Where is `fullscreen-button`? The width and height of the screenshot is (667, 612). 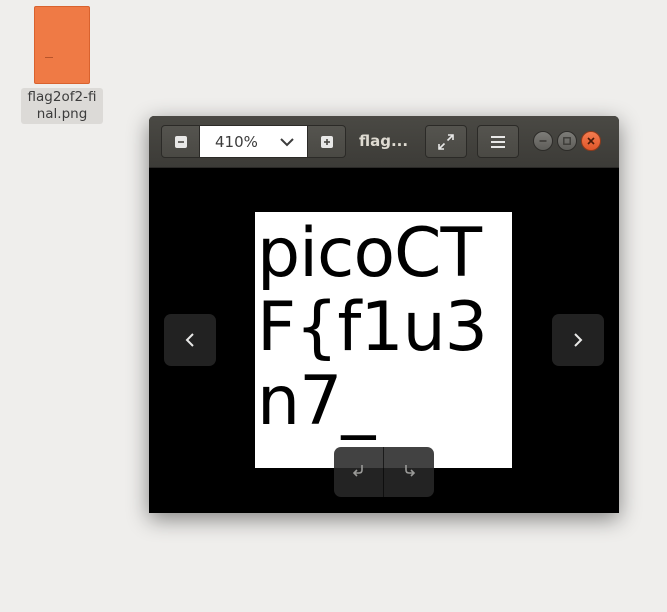
fullscreen-button is located at coordinates (446, 141).